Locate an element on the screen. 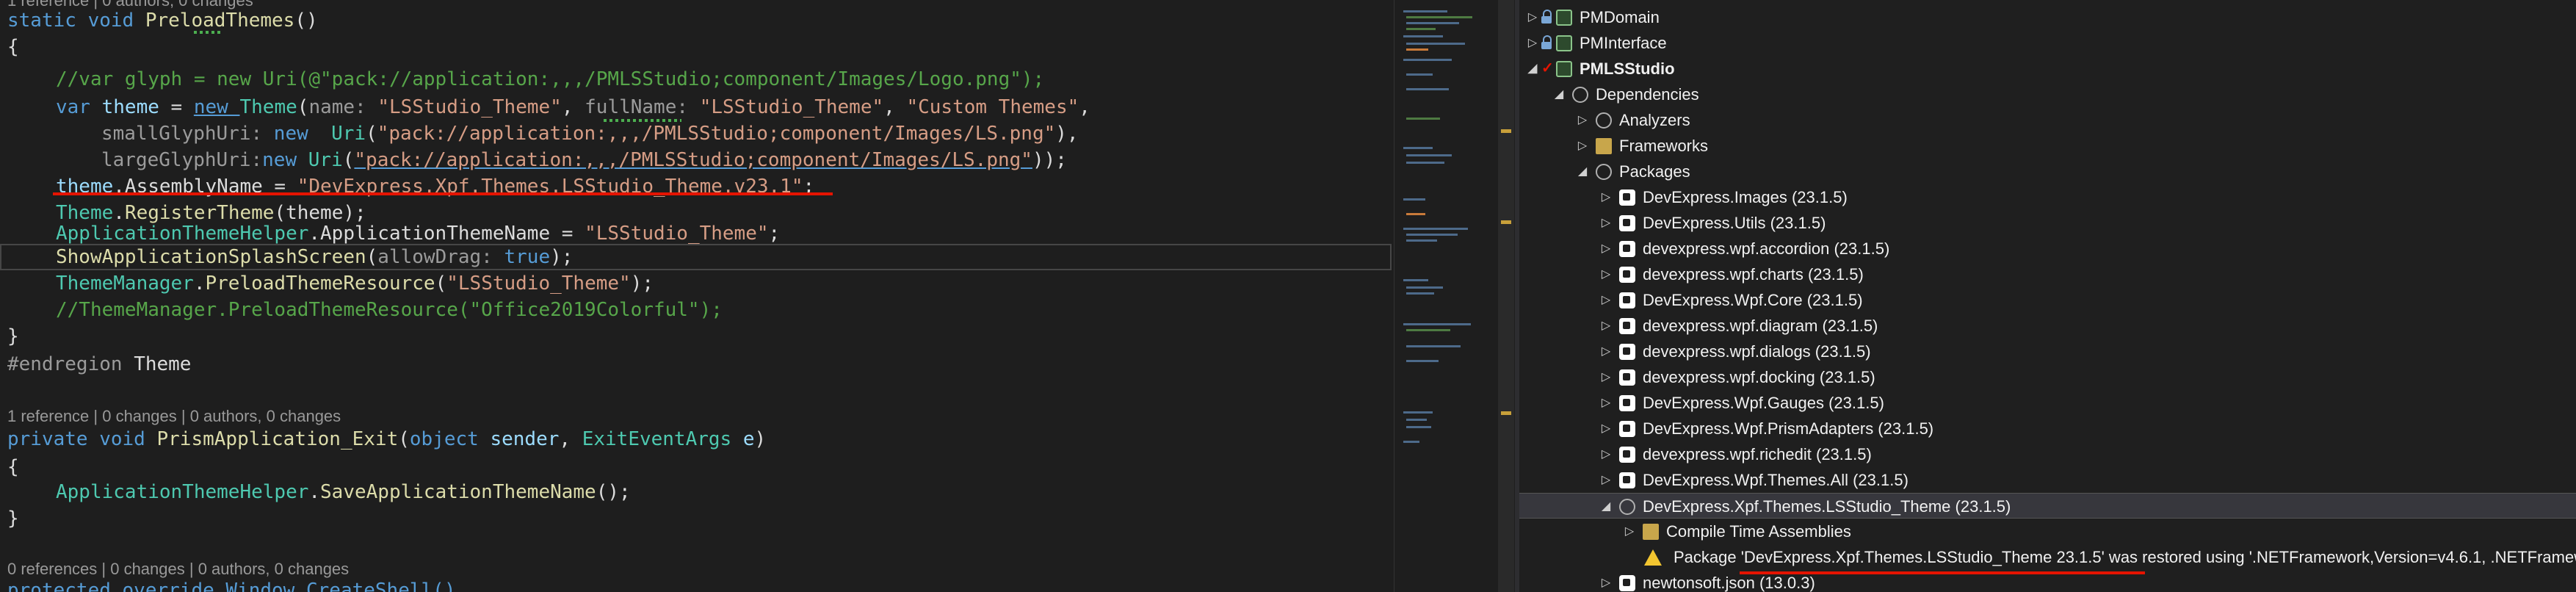 Image resolution: width=2576 pixels, height=592 pixels. tree-item-package: ▷ devexpress.wpf.dialogs (23.1.5) is located at coordinates (2047, 351).